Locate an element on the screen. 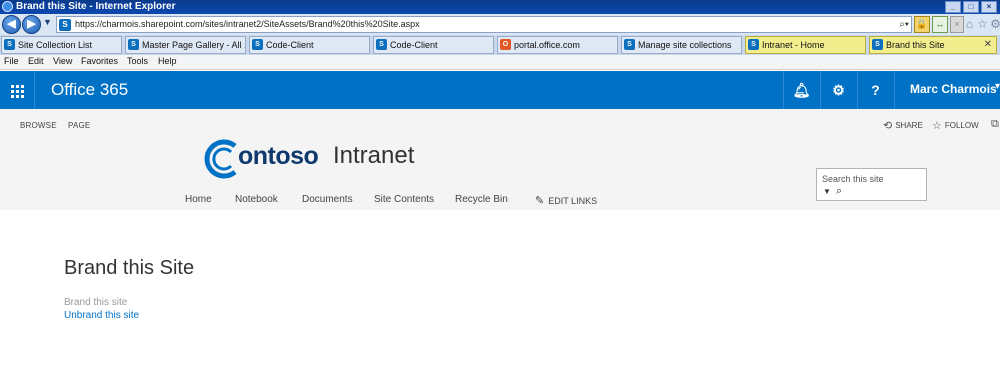 This screenshot has width=1000, height=392. edit-links-button: ✎ EDIT LINKS is located at coordinates (566, 200).